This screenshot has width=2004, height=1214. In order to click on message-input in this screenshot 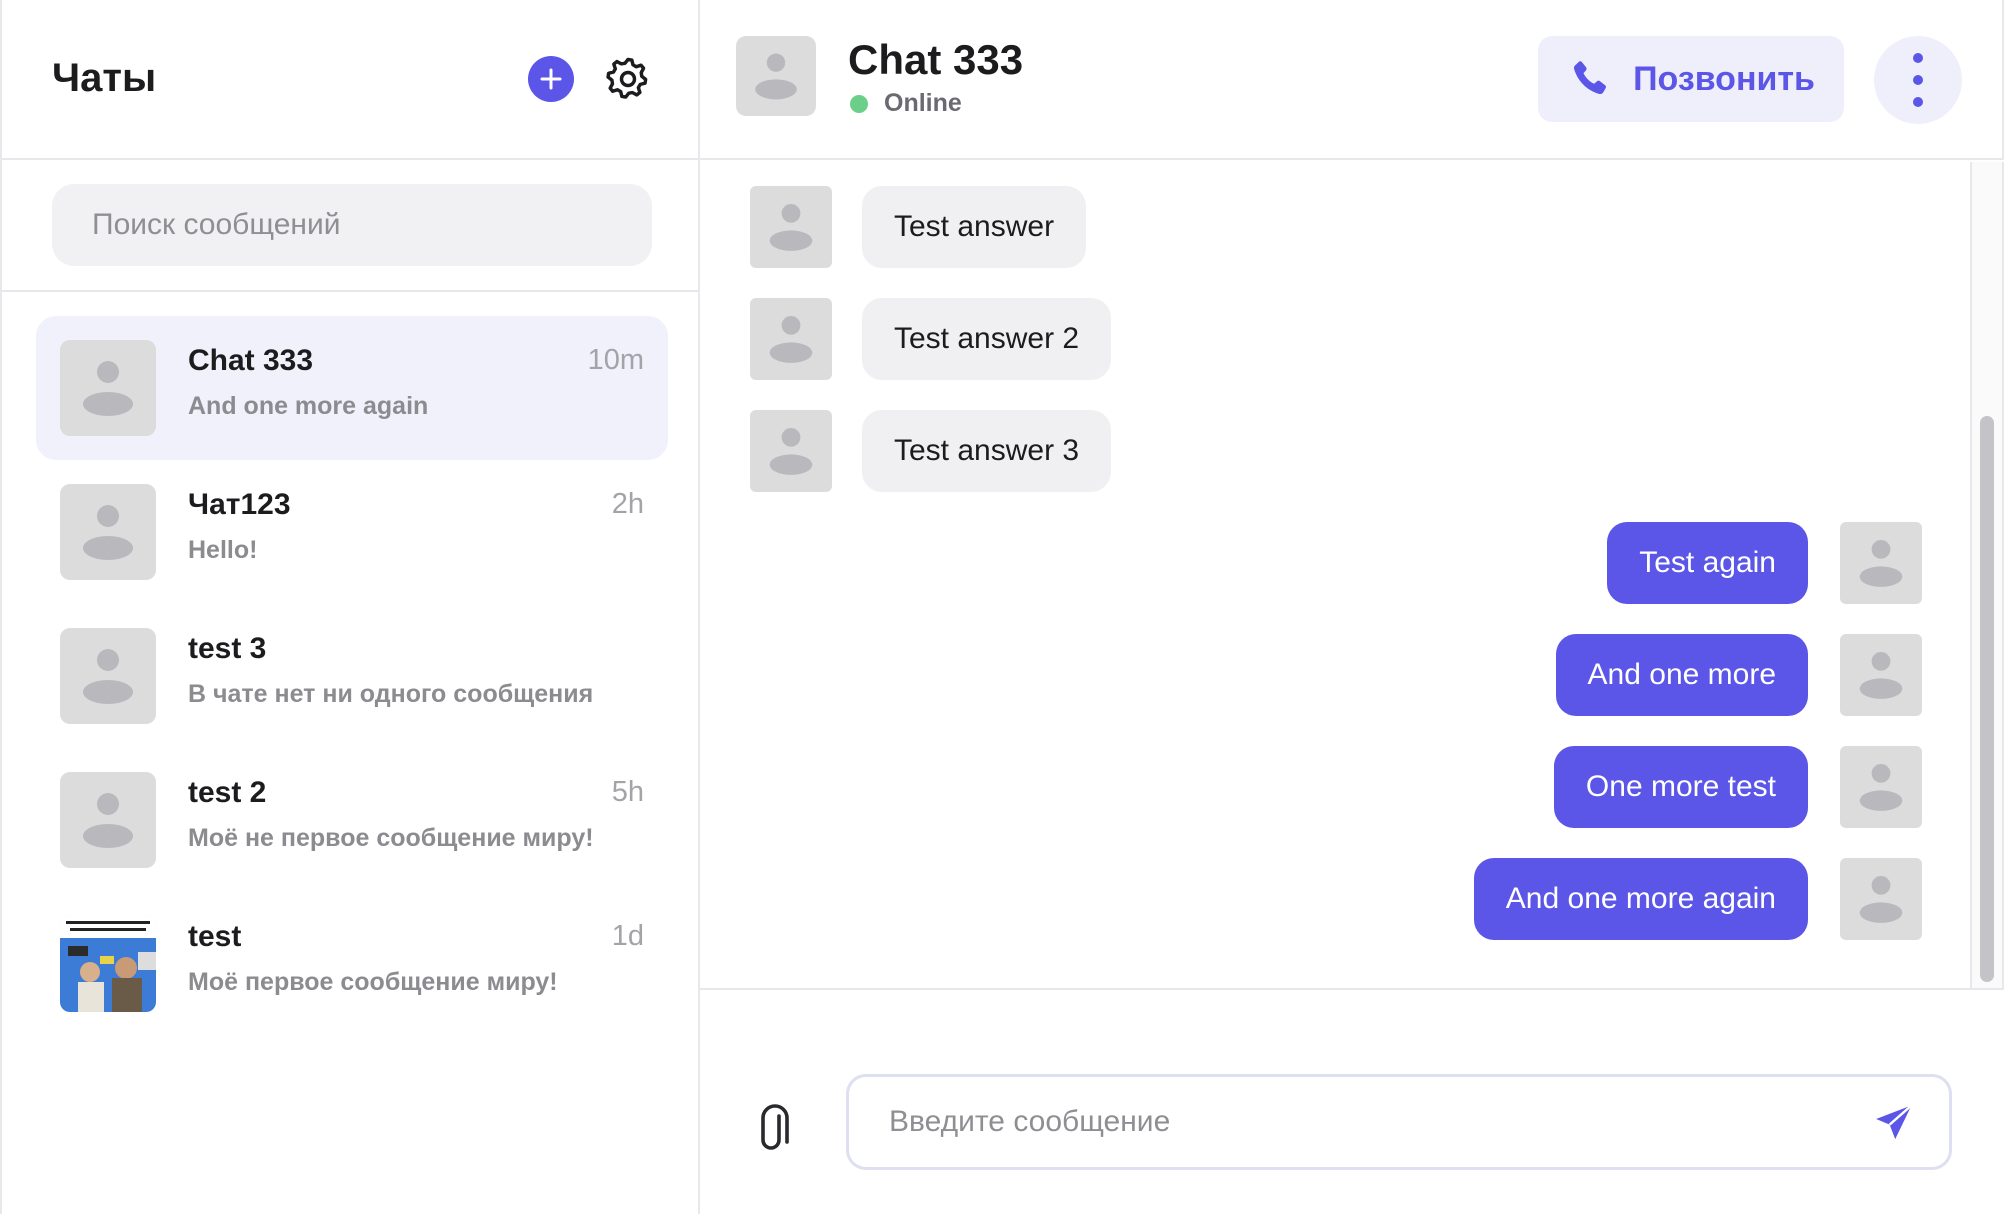, I will do `click(1359, 1122)`.